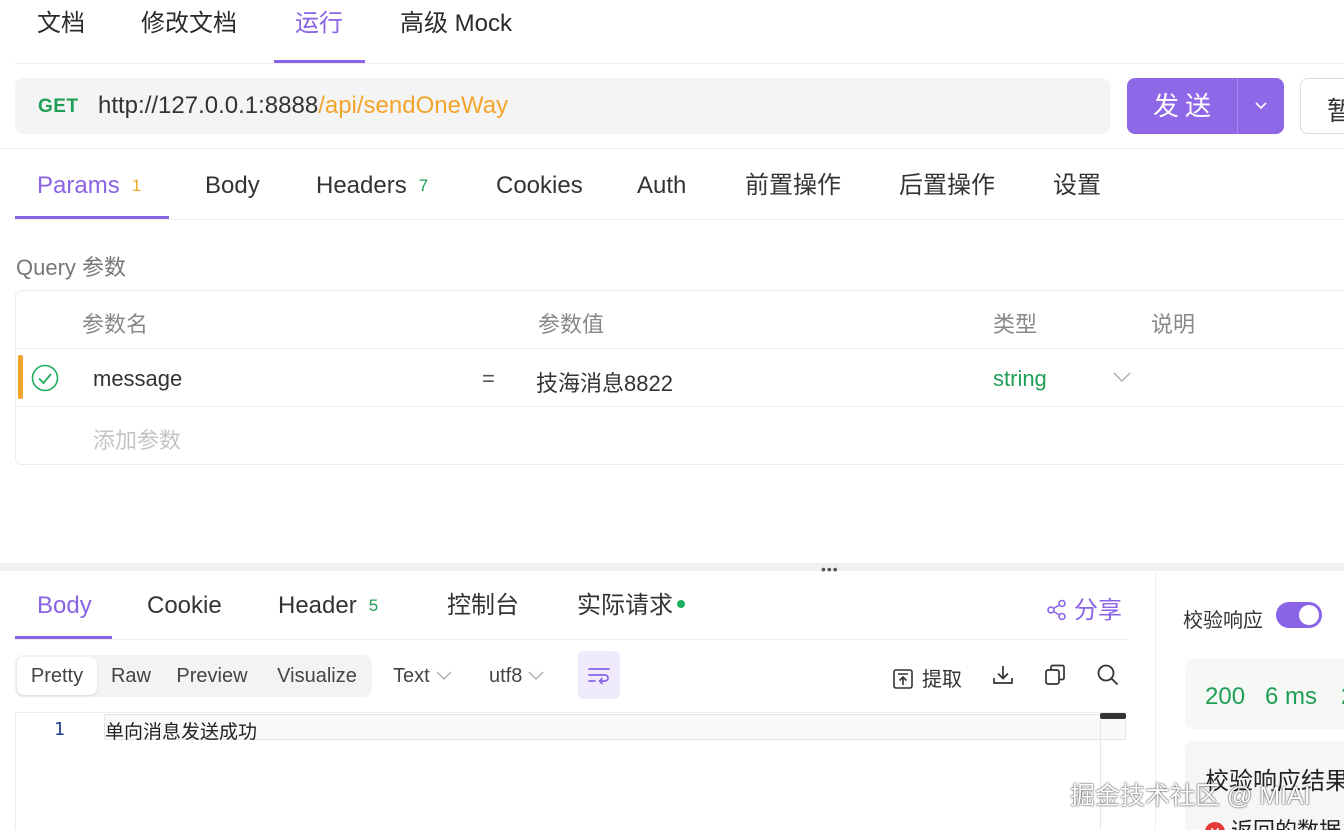 The width and height of the screenshot is (1344, 830). Describe the element at coordinates (571, 324) in the screenshot. I see `column-header-value: 参数值` at that location.